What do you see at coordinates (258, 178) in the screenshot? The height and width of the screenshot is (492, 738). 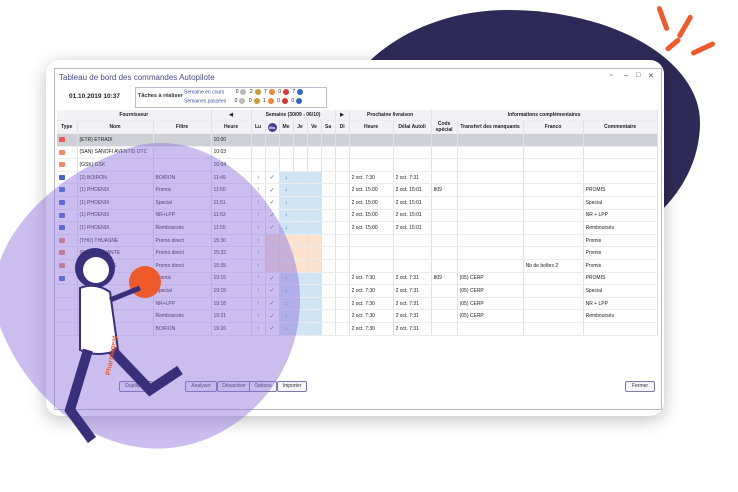 I see `day-cell: ↑` at bounding box center [258, 178].